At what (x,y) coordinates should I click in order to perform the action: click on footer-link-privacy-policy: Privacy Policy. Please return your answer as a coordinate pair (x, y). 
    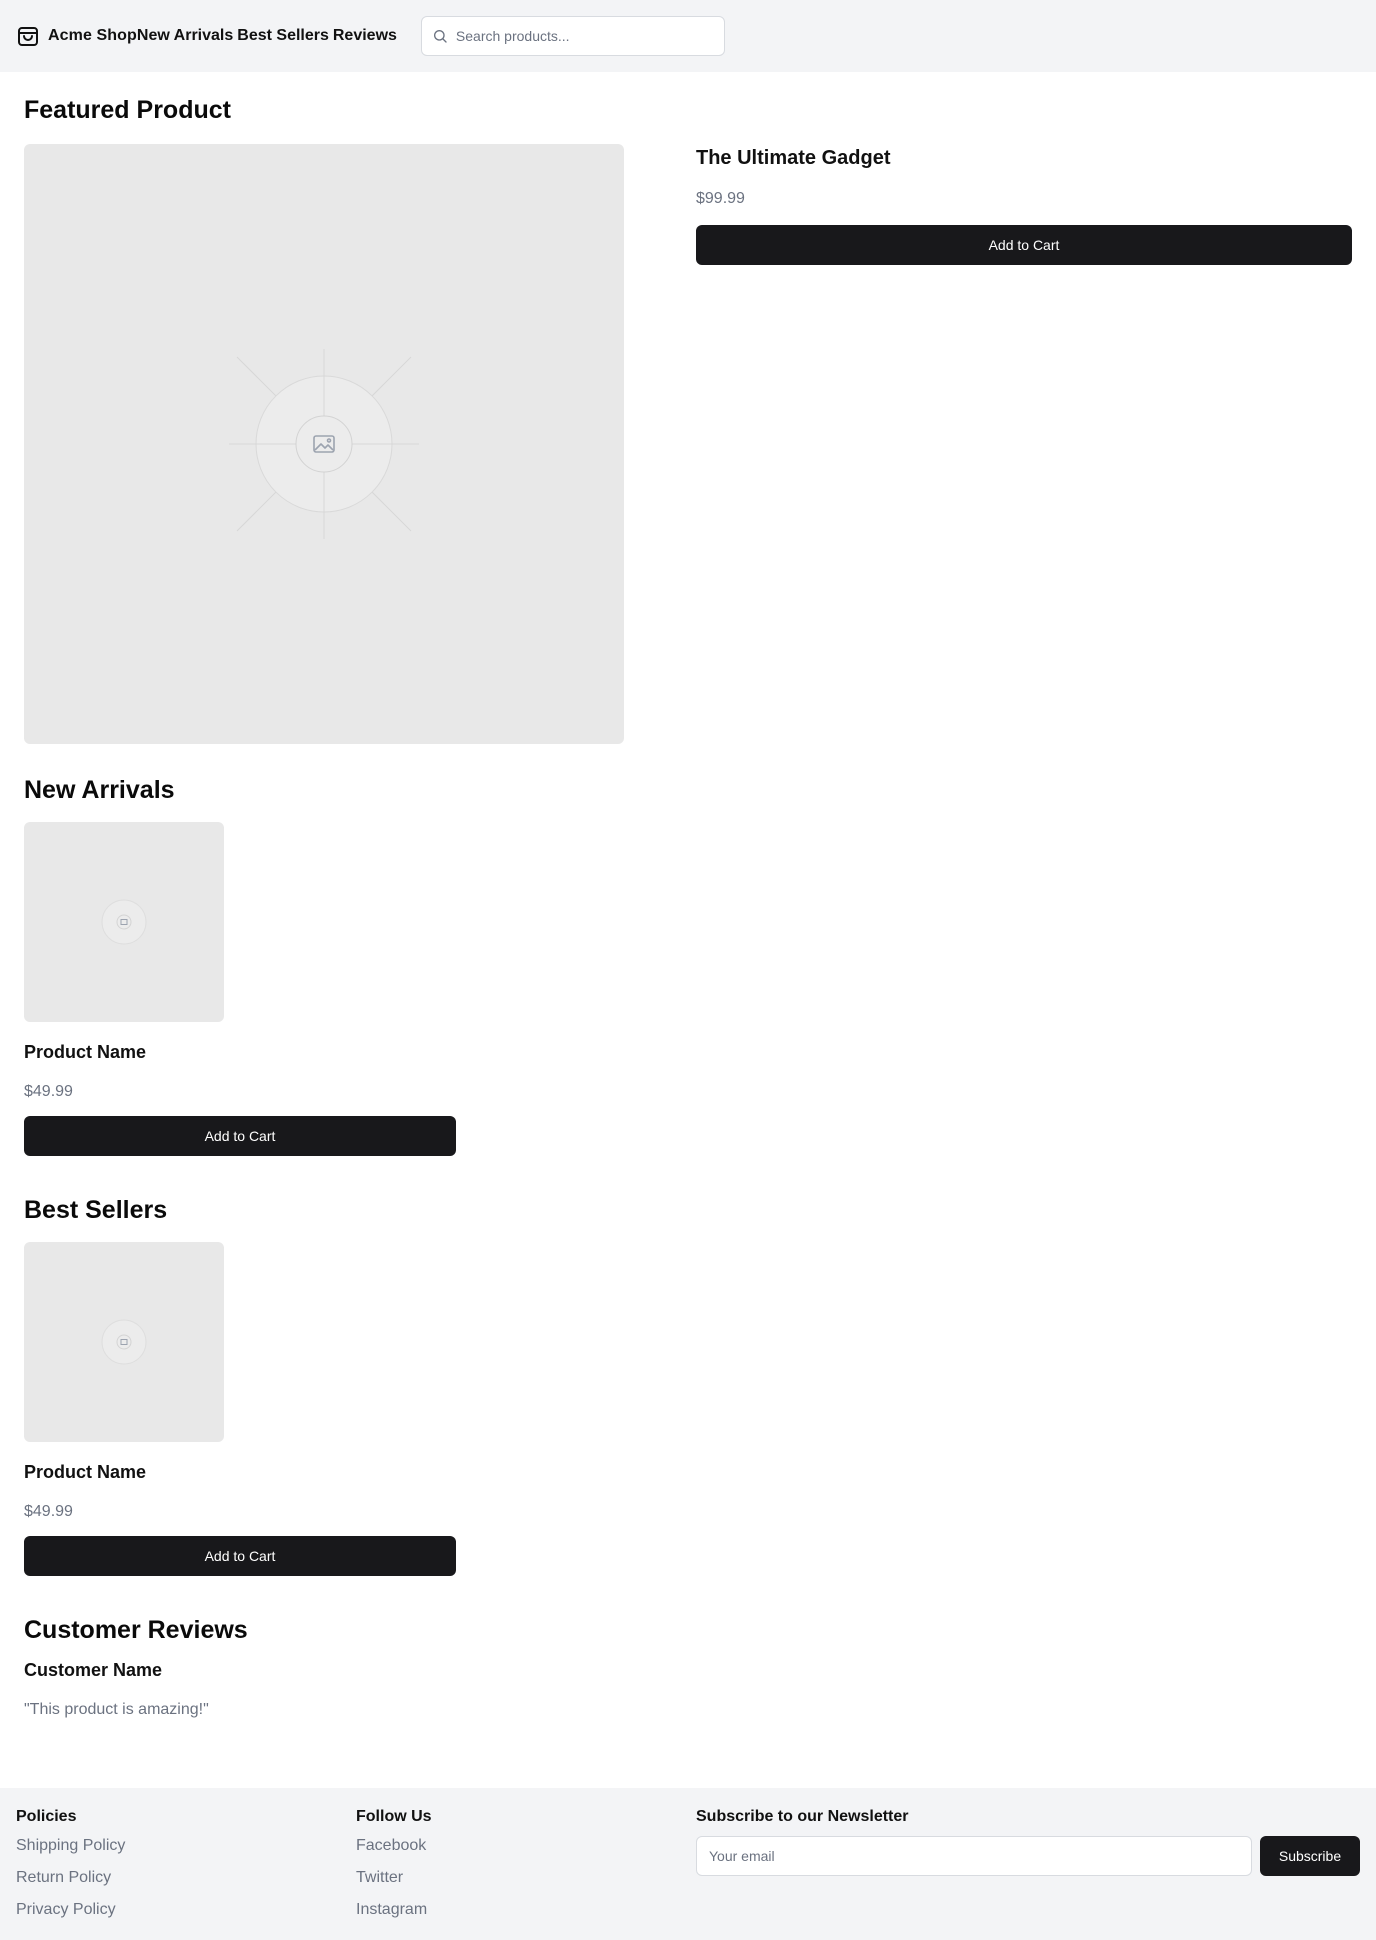
    Looking at the image, I should click on (70, 1916).